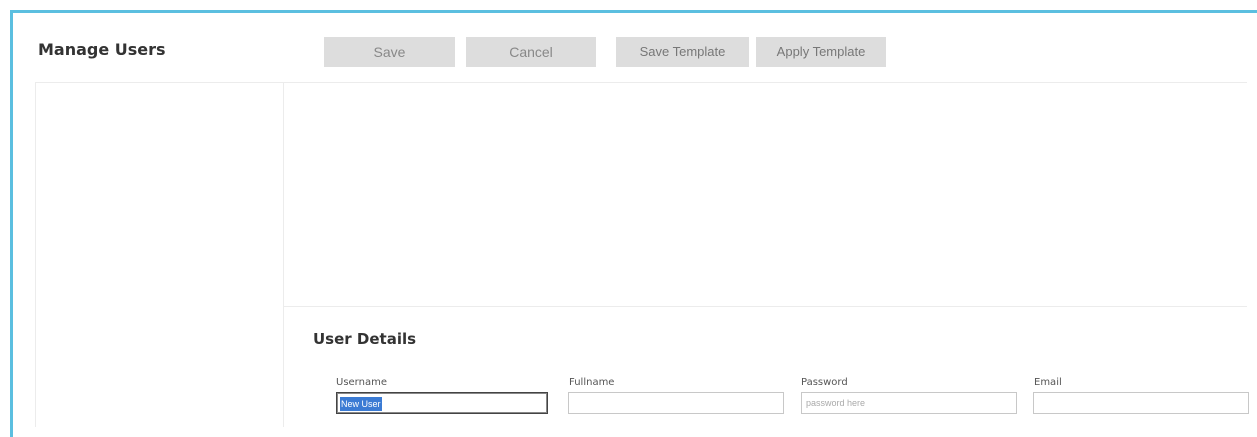 Image resolution: width=1257 pixels, height=437 pixels. I want to click on fullname-label: Fullname, so click(592, 382).